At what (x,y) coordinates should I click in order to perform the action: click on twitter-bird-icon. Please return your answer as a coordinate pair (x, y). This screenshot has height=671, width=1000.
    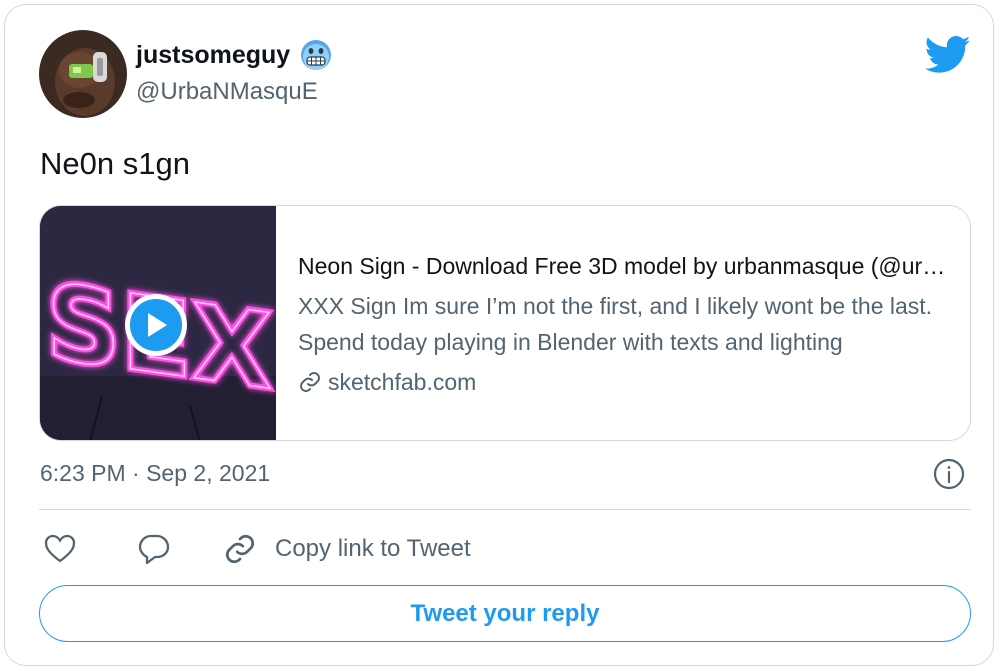
    Looking at the image, I should click on (947, 55).